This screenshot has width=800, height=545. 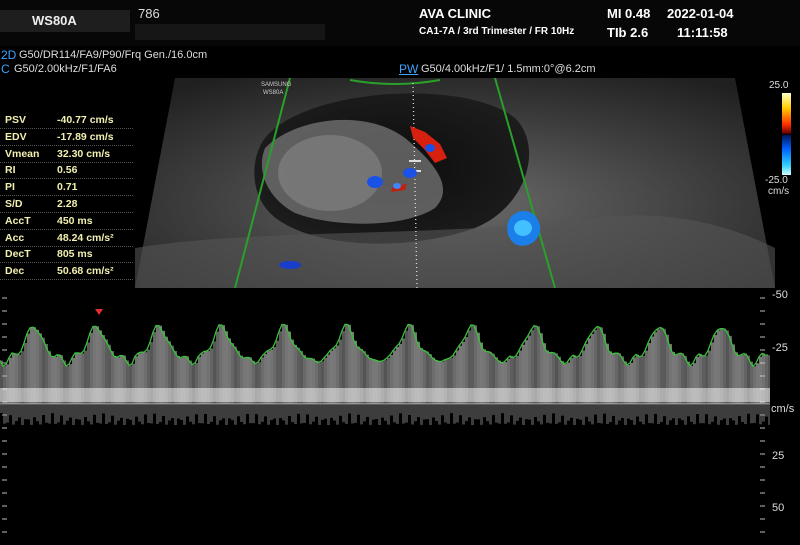 I want to click on spectral-scale-pos25: 25, so click(x=778, y=456).